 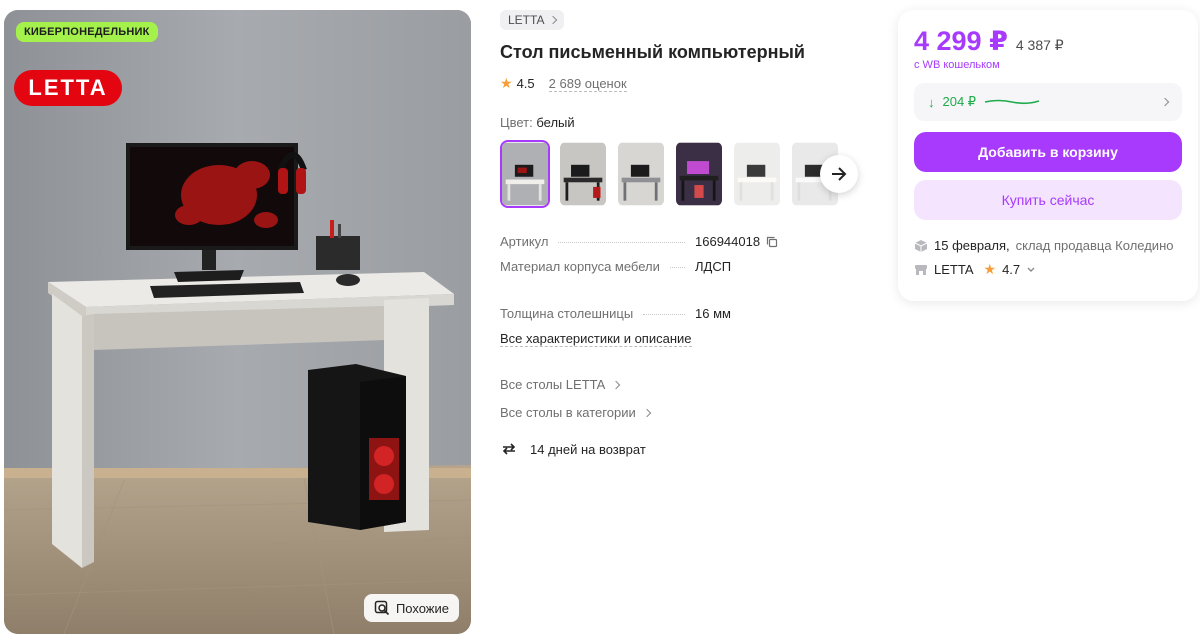 What do you see at coordinates (690, 412) in the screenshot?
I see `all-category-tables-link: Все столы в категории` at bounding box center [690, 412].